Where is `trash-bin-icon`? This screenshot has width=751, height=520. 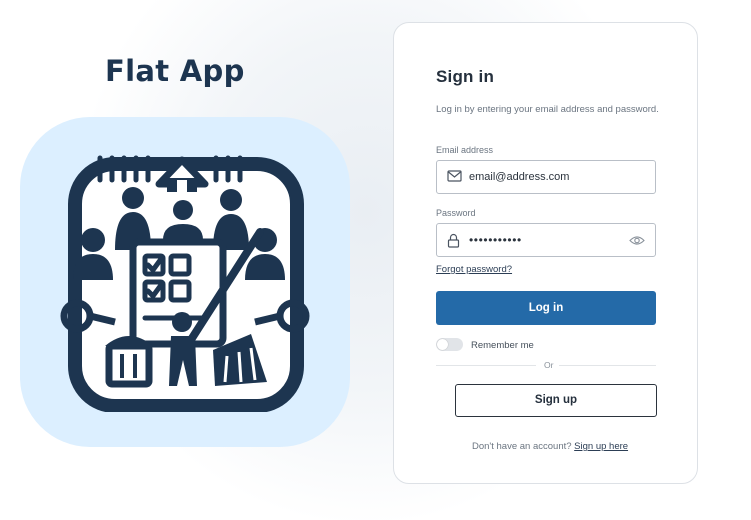 trash-bin-icon is located at coordinates (129, 362).